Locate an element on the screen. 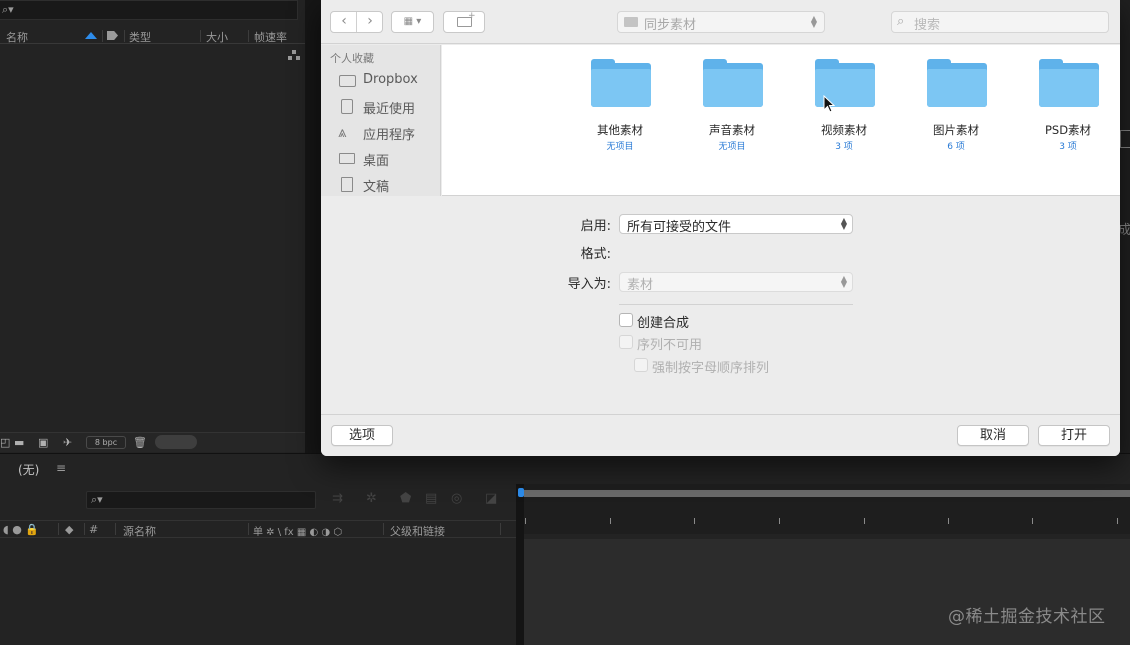  create-comp-checkbox is located at coordinates (626, 320).